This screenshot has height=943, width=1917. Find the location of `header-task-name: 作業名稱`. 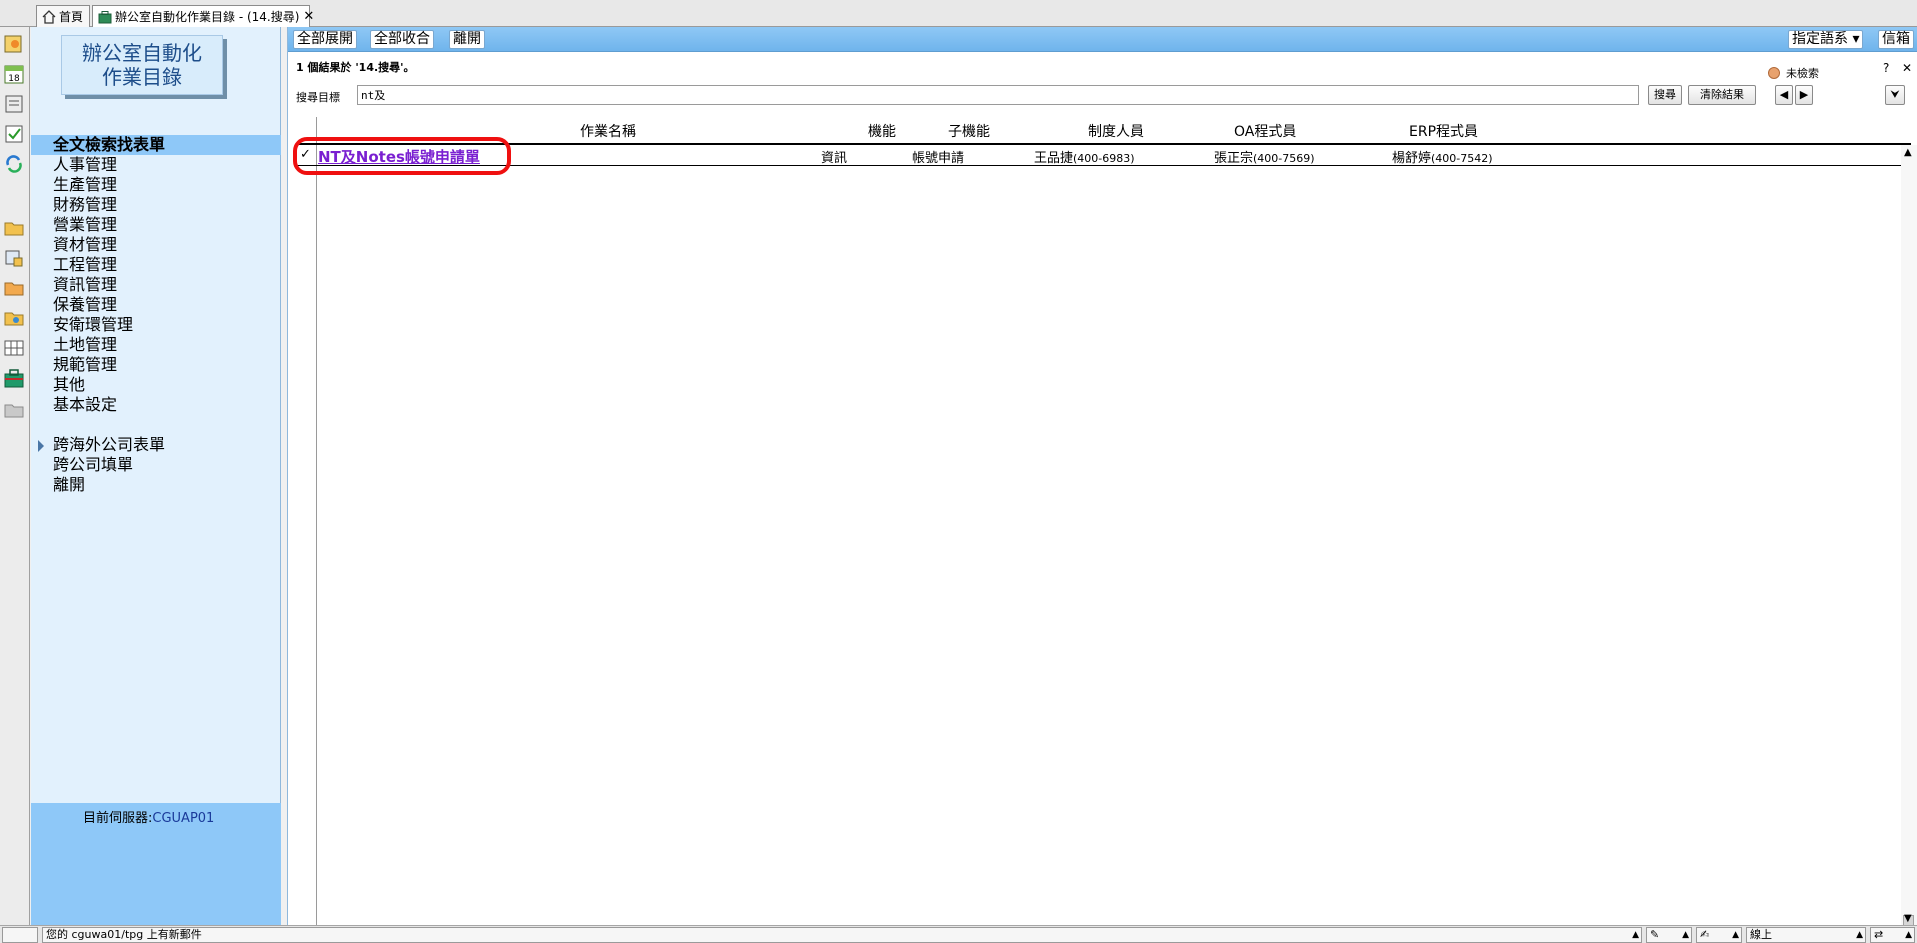

header-task-name: 作業名稱 is located at coordinates (608, 131).